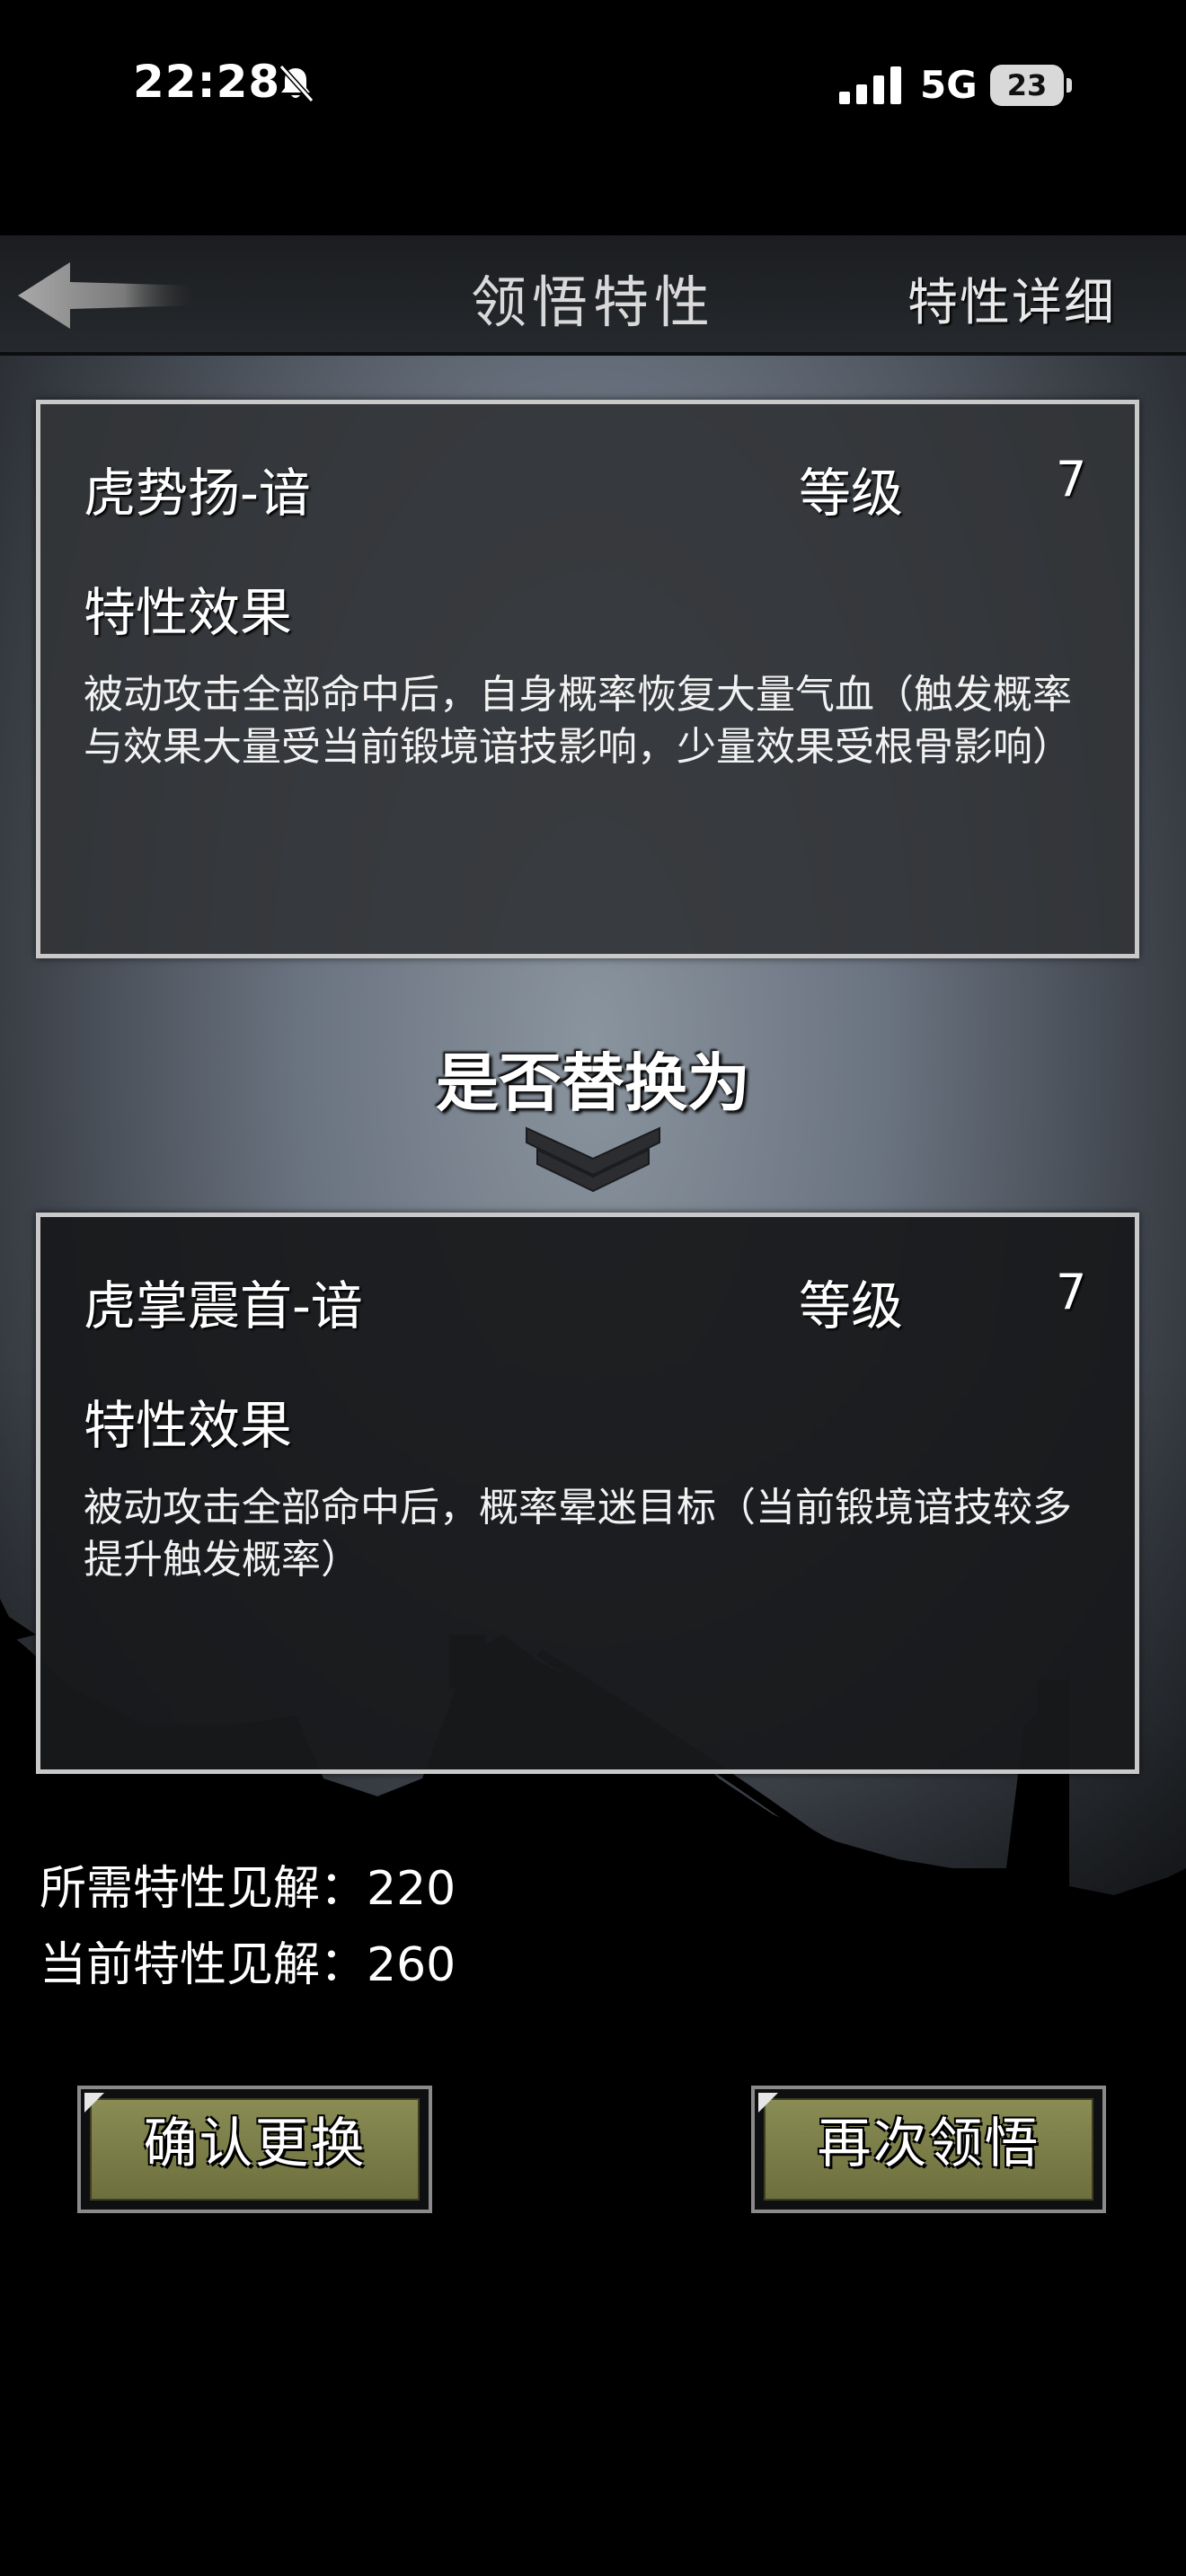 This screenshot has height=2576, width=1186. Describe the element at coordinates (593, 1159) in the screenshot. I see `chevron-down-icon` at that location.